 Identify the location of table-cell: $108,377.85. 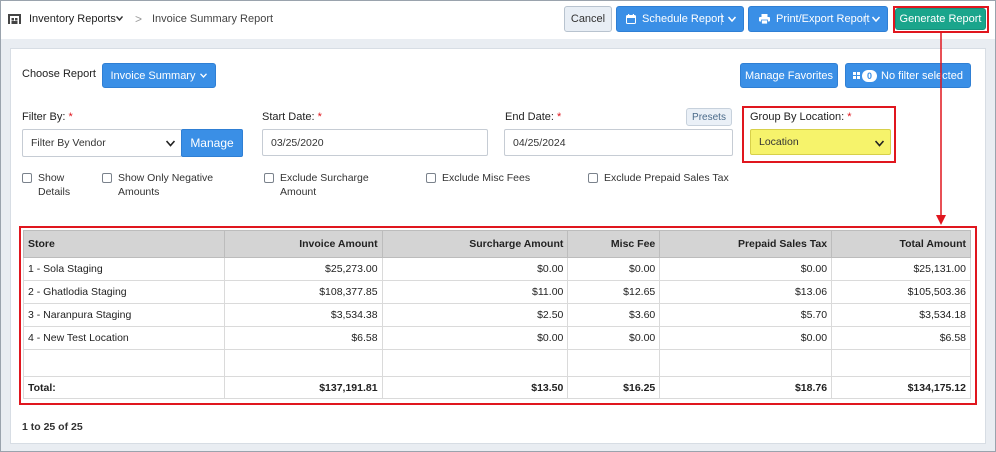
(303, 292).